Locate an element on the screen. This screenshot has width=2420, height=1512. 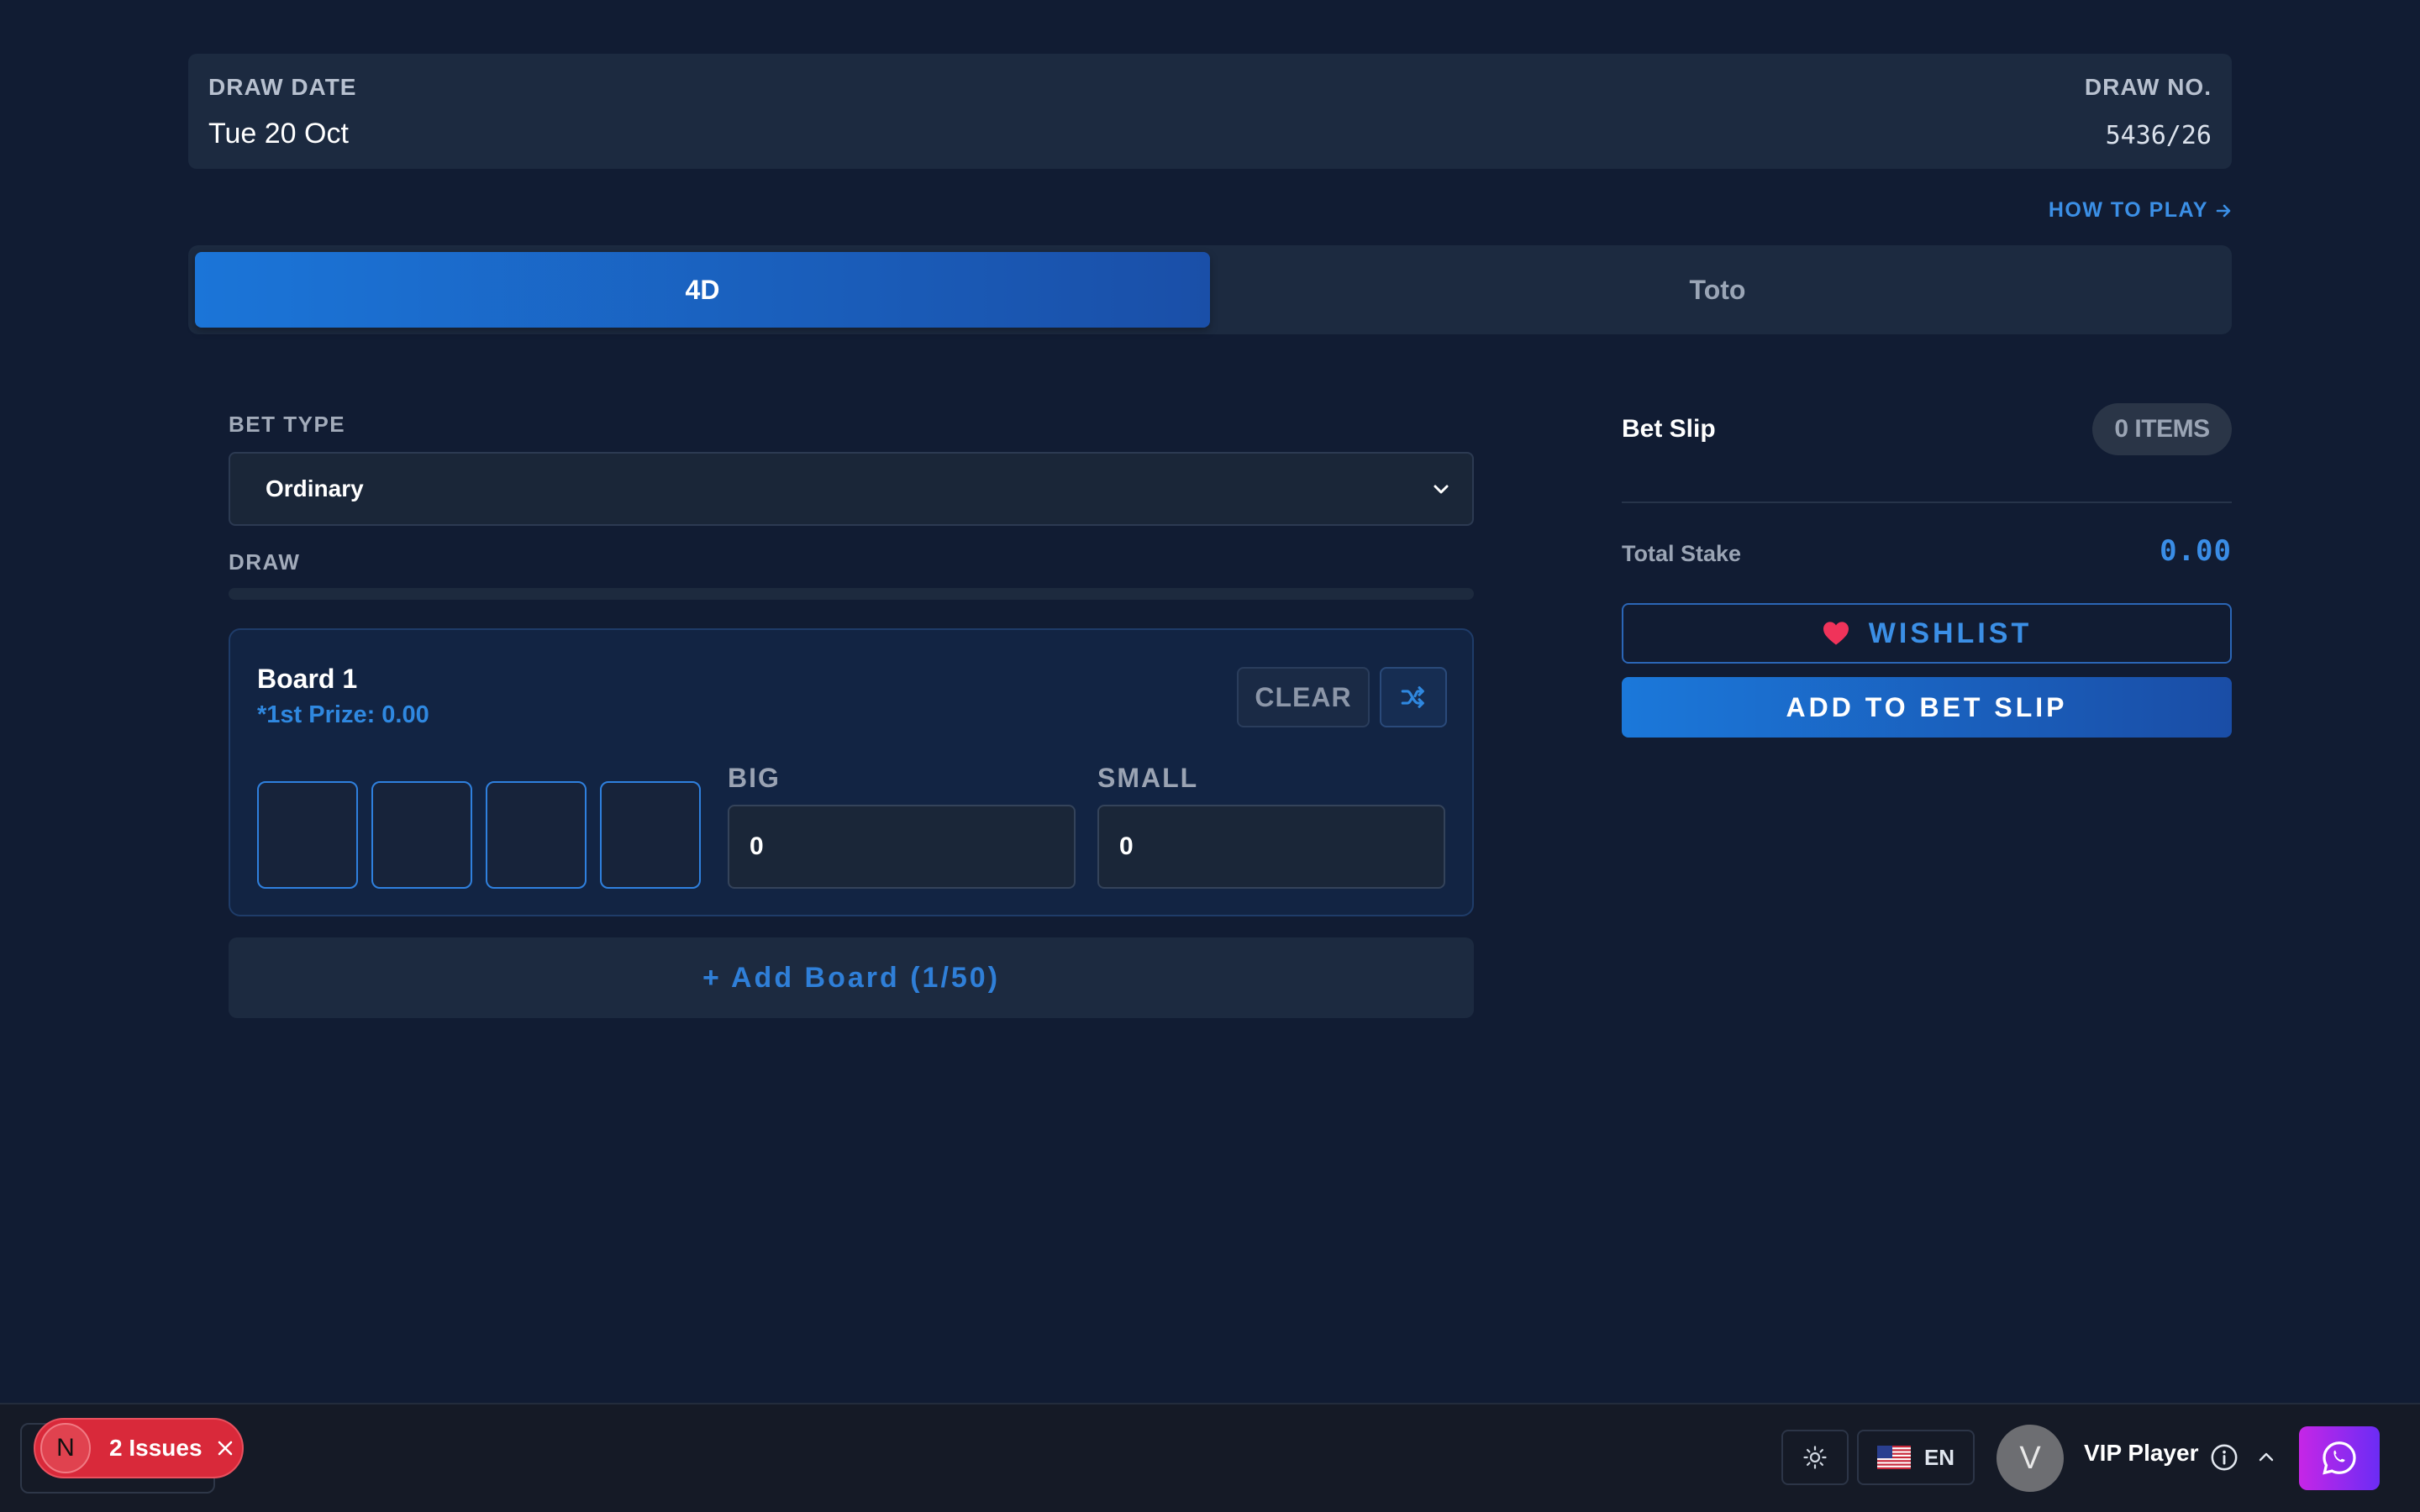
draw-info-card: DRAW DATE Tue 20 Oct DRAW NO. 5436/26 is located at coordinates (1210, 111).